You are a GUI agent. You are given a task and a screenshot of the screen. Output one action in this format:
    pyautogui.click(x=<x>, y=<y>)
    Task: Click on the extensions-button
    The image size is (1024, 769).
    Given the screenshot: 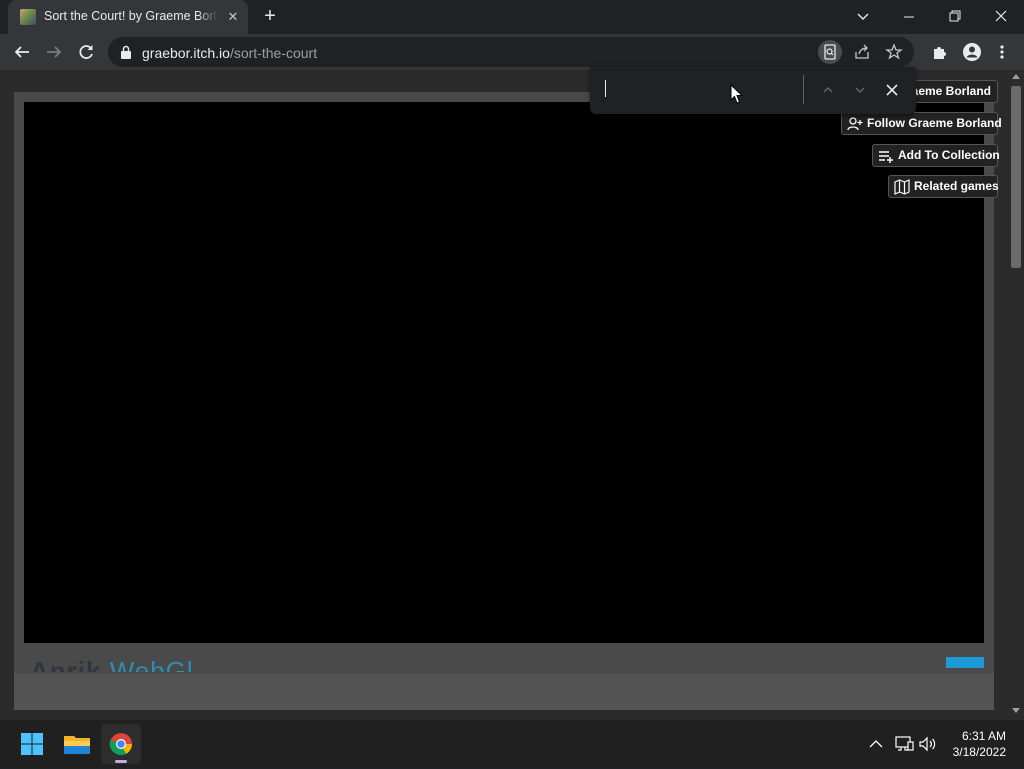 What is the action you would take?
    pyautogui.click(x=940, y=52)
    